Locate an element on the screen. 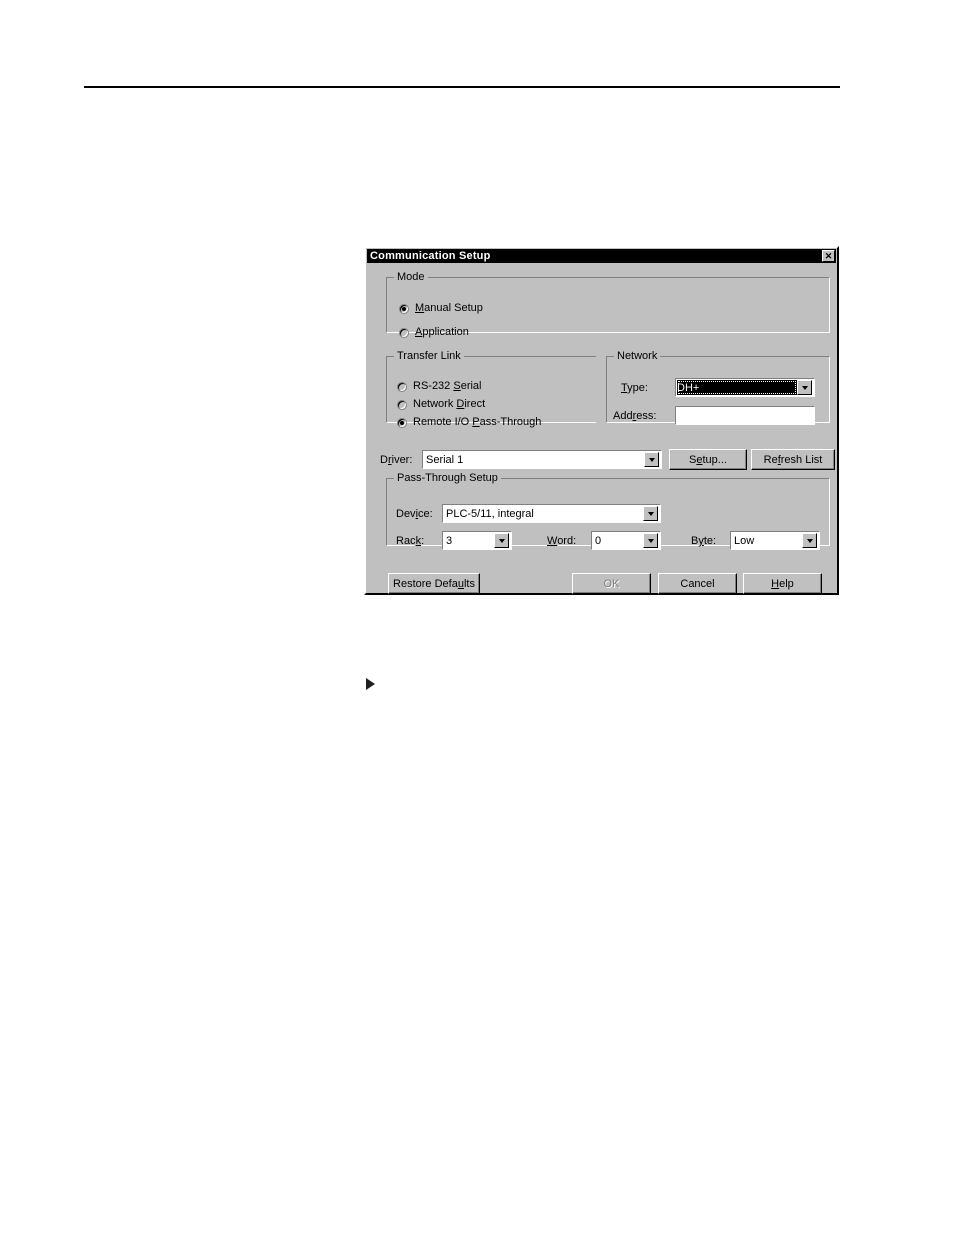 The image size is (954, 1235). driver-combo: Serial 1 is located at coordinates (542, 459).